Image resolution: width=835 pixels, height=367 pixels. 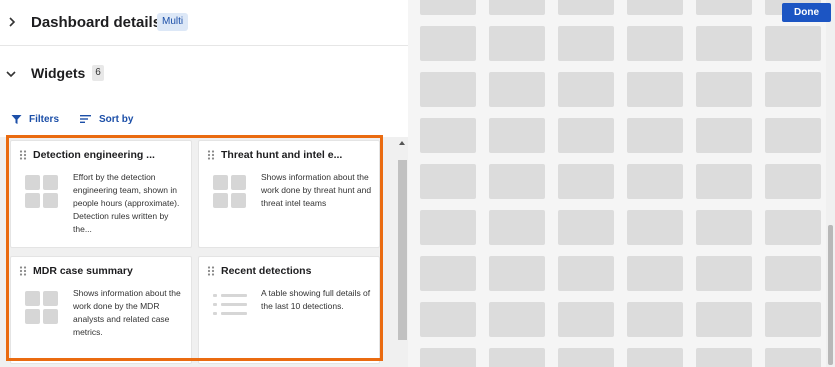 I want to click on filters-label: Filters, so click(x=44, y=119).